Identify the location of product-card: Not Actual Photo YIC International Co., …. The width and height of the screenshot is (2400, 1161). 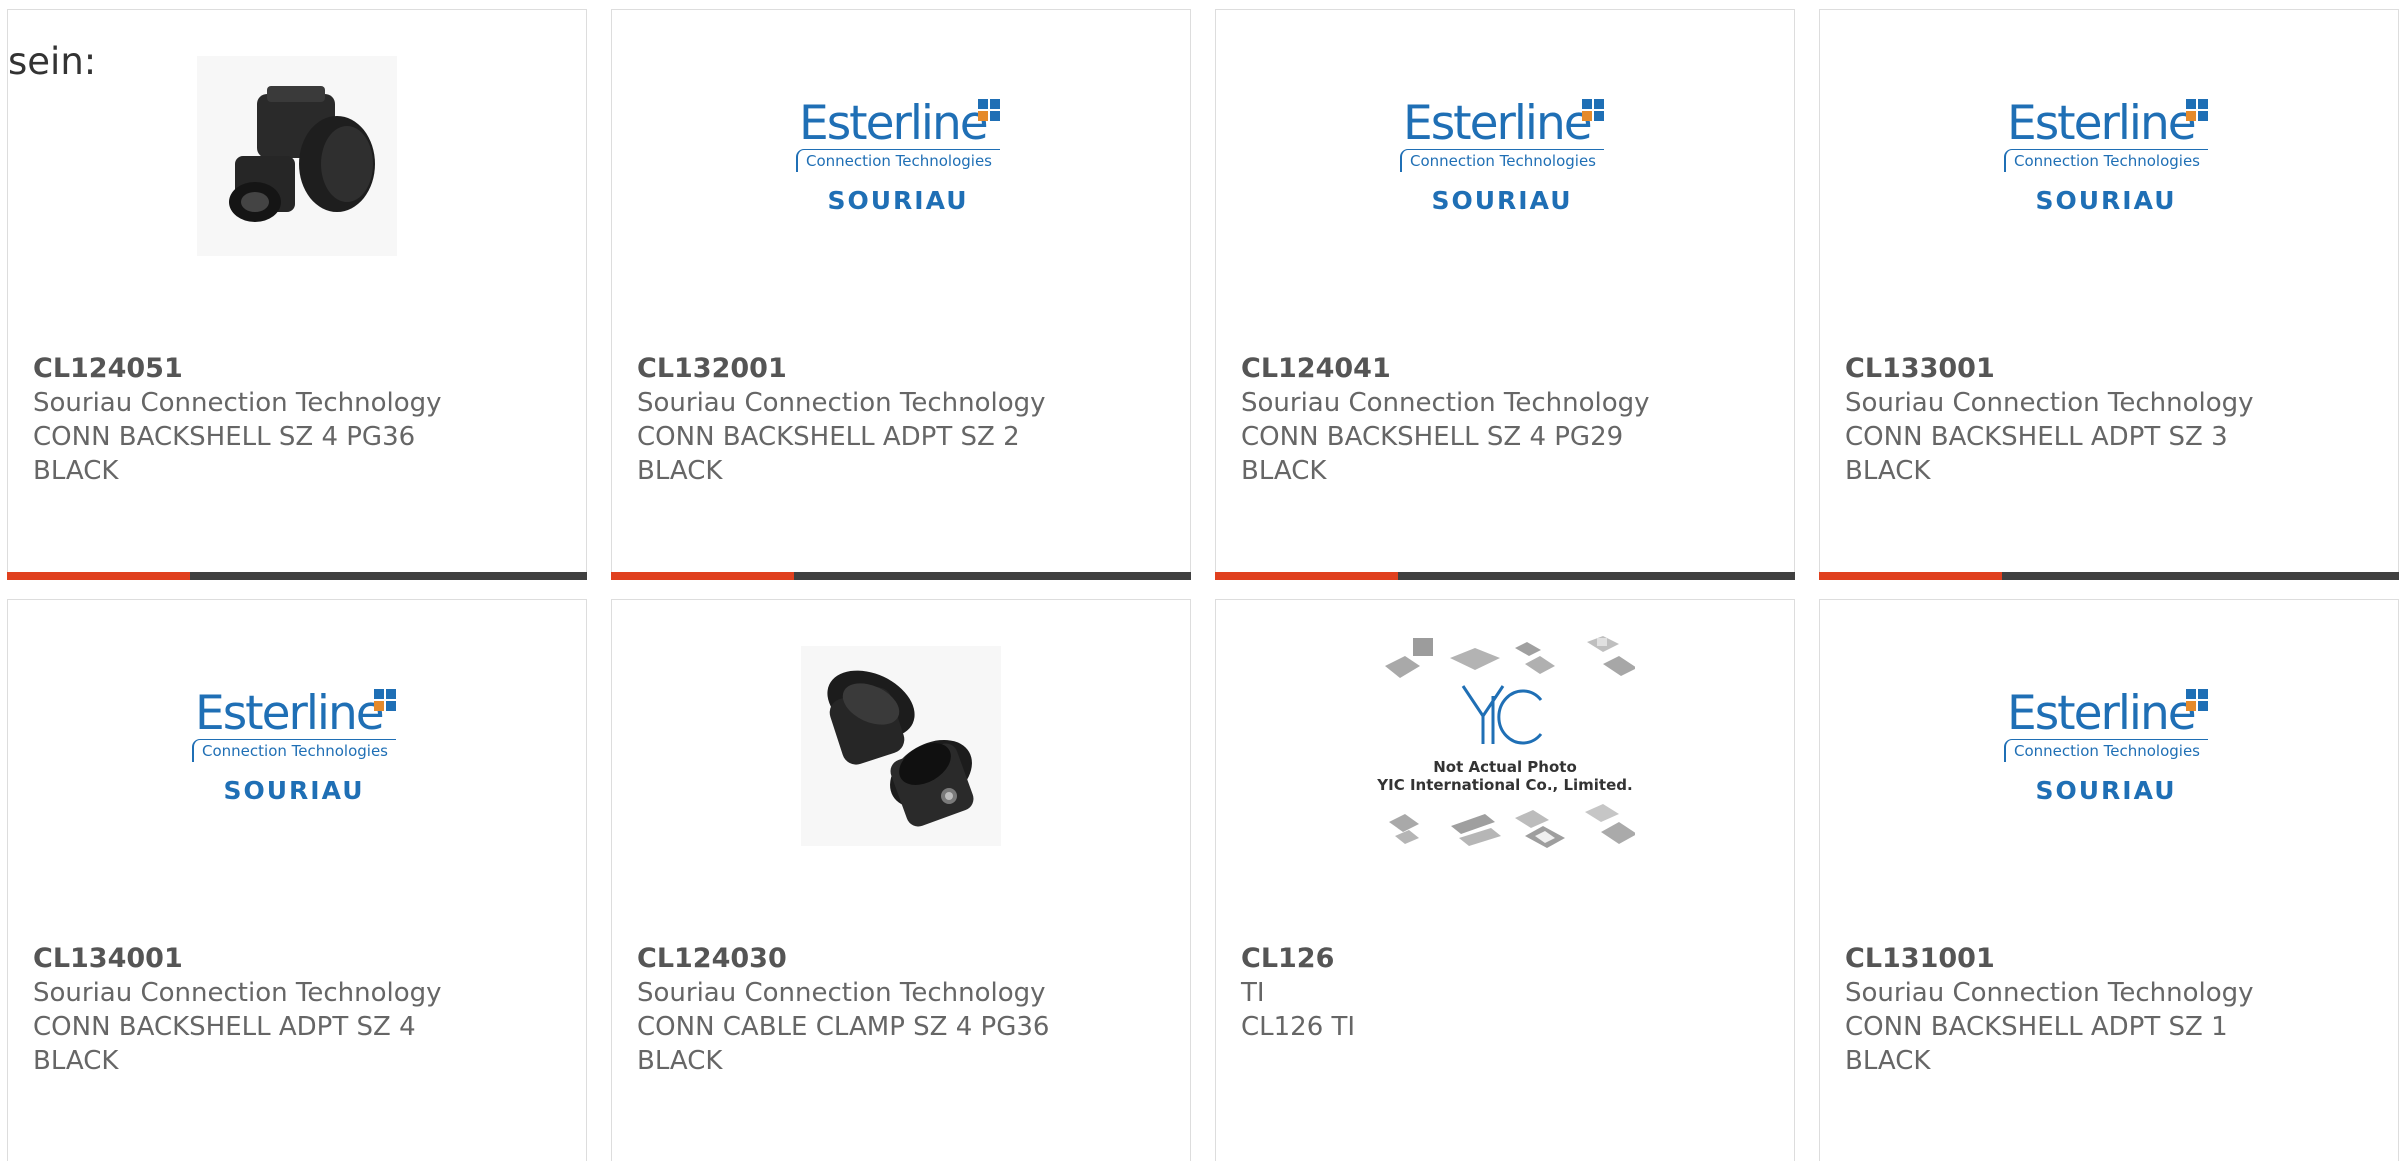
(1505, 880).